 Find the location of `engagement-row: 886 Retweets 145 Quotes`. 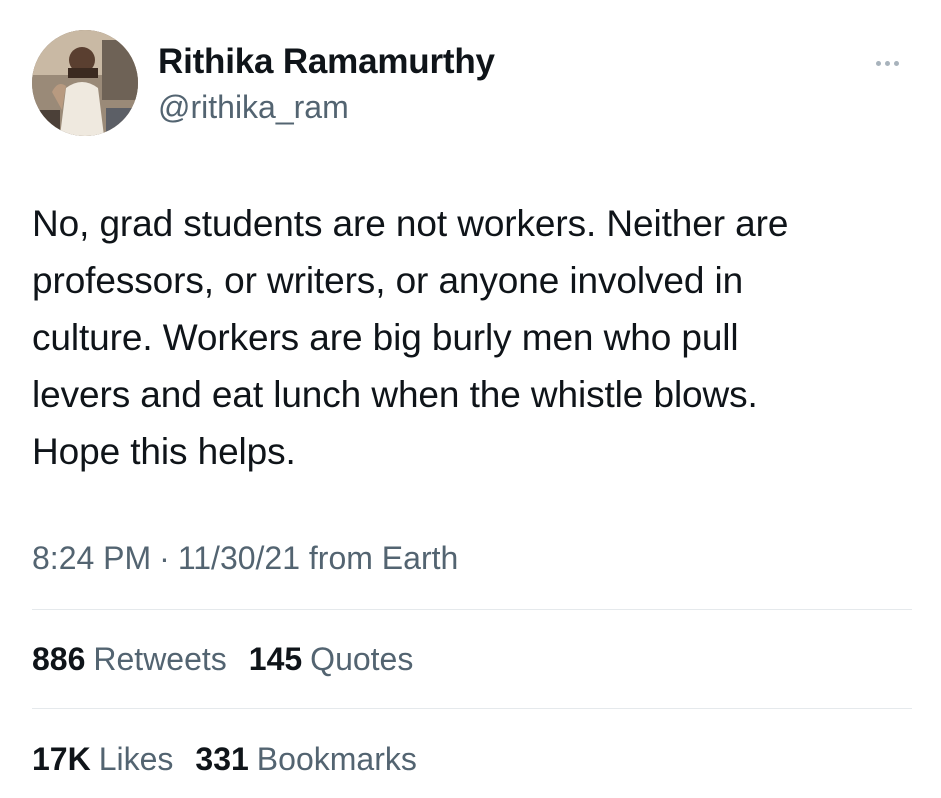

engagement-row: 886 Retweets 145 Quotes is located at coordinates (222, 659).